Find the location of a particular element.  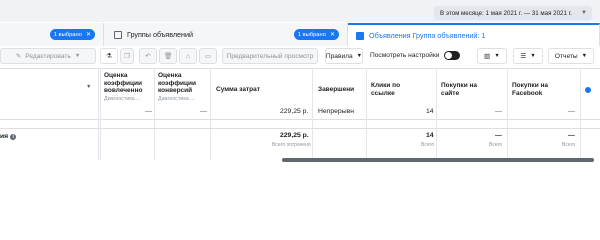

summary-label-text: ия is located at coordinates (4, 136).